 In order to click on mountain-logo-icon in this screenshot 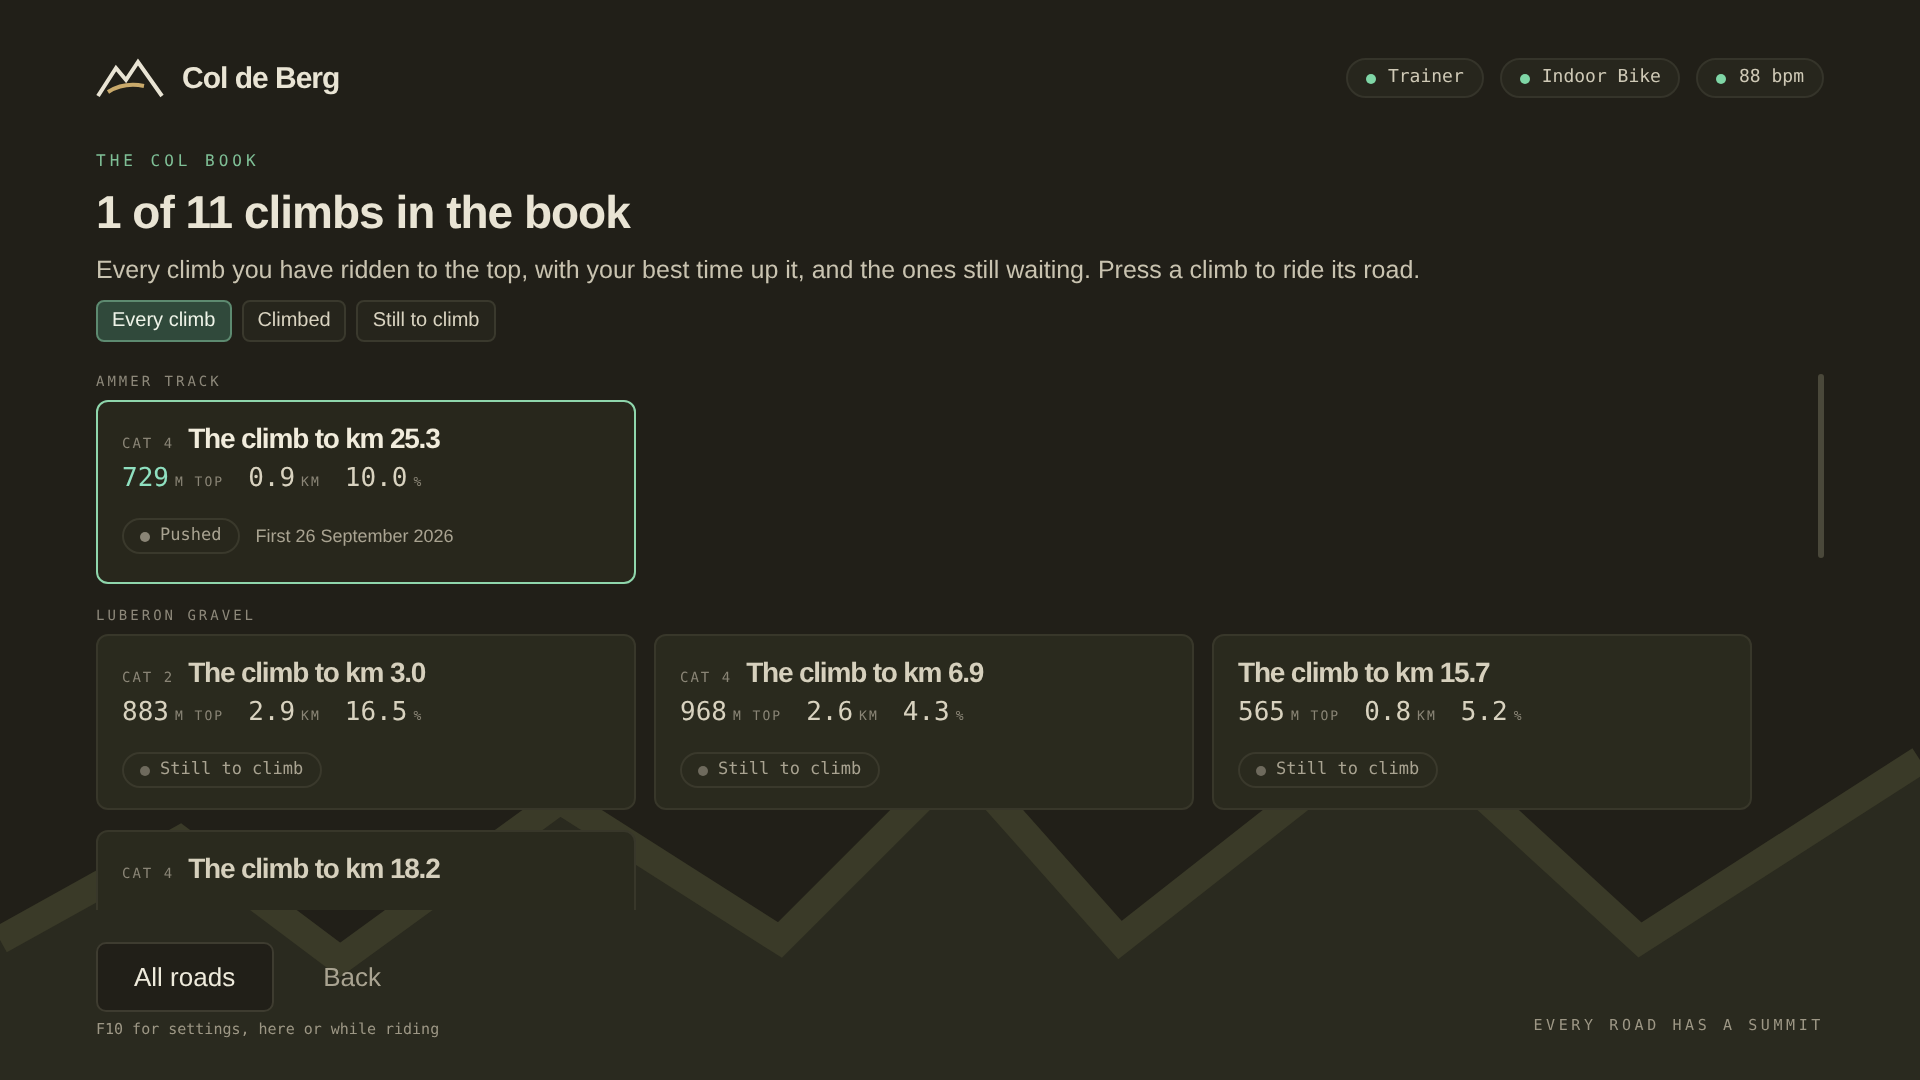, I will do `click(130, 78)`.